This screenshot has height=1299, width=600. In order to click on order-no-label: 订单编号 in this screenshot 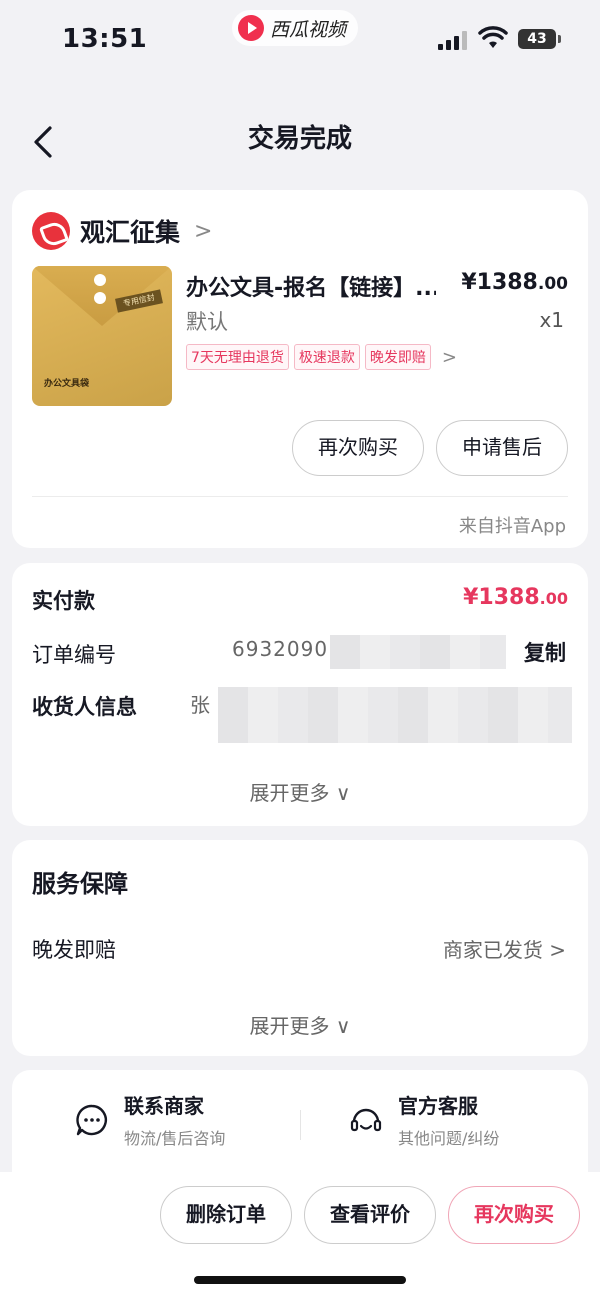, I will do `click(74, 655)`.